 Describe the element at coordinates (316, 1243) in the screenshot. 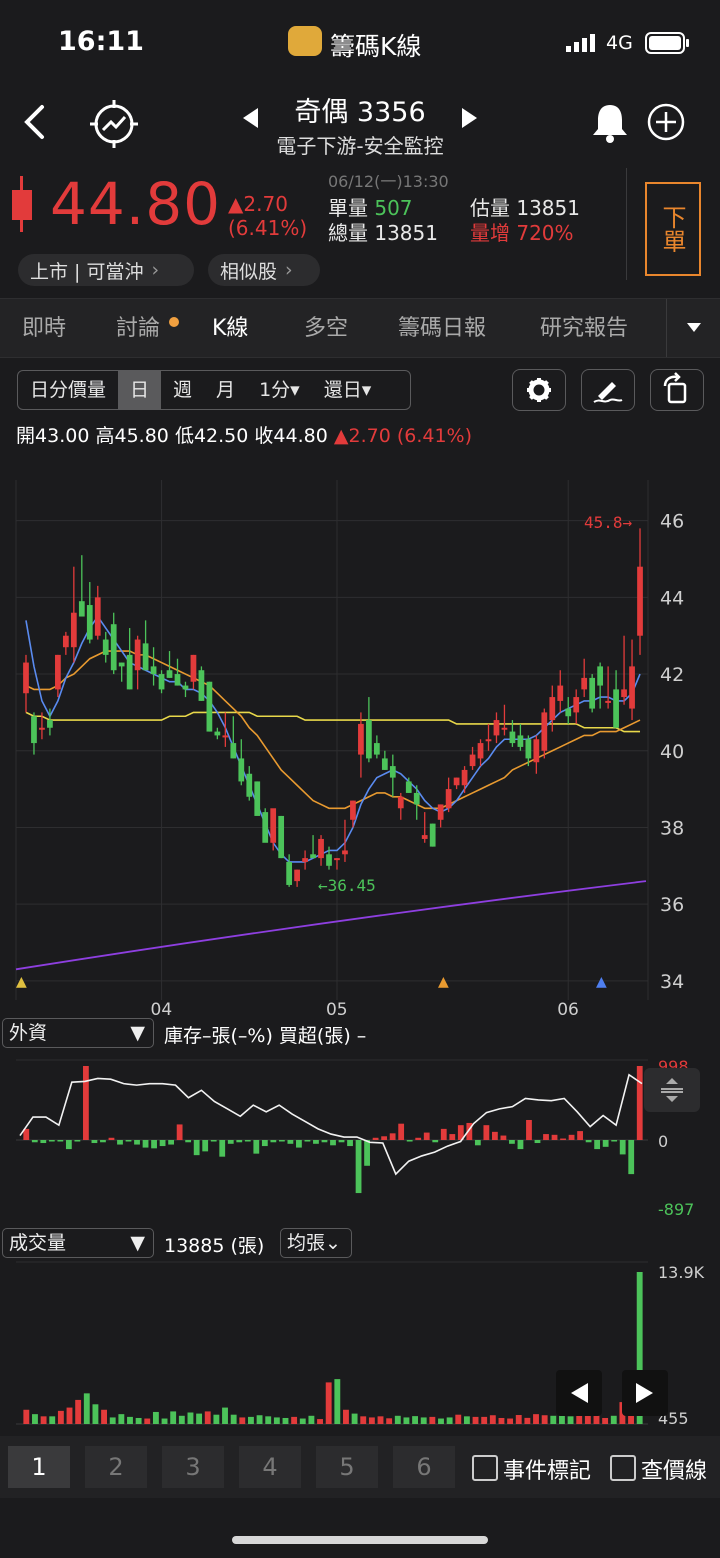

I see `volume-mode-selector: 均張⌄` at that location.